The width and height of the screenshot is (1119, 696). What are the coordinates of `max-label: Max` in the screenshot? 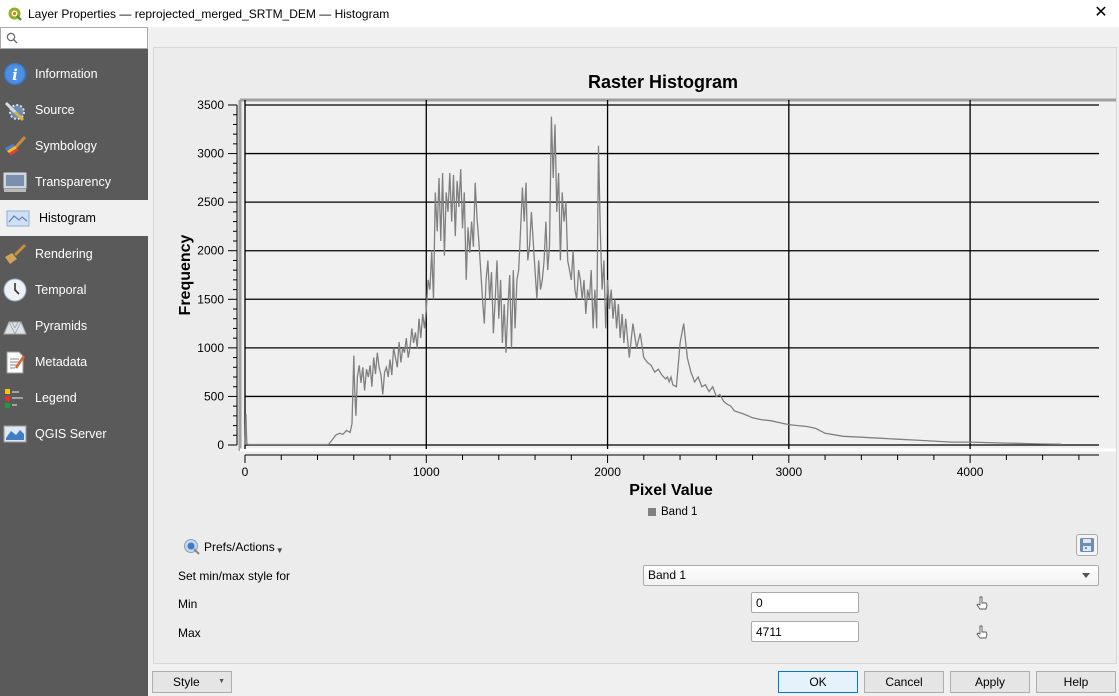 It's located at (189, 633).